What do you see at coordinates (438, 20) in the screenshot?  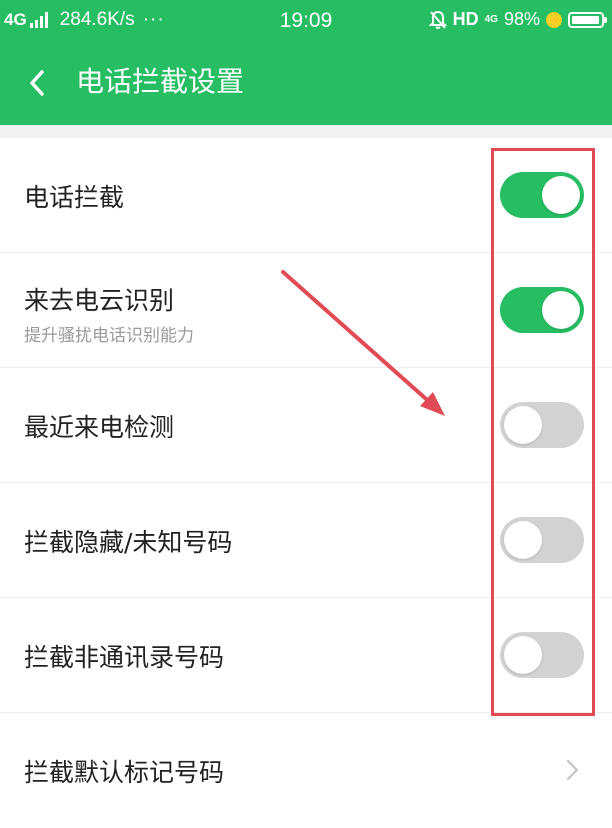 I see `bell-off-icon` at bounding box center [438, 20].